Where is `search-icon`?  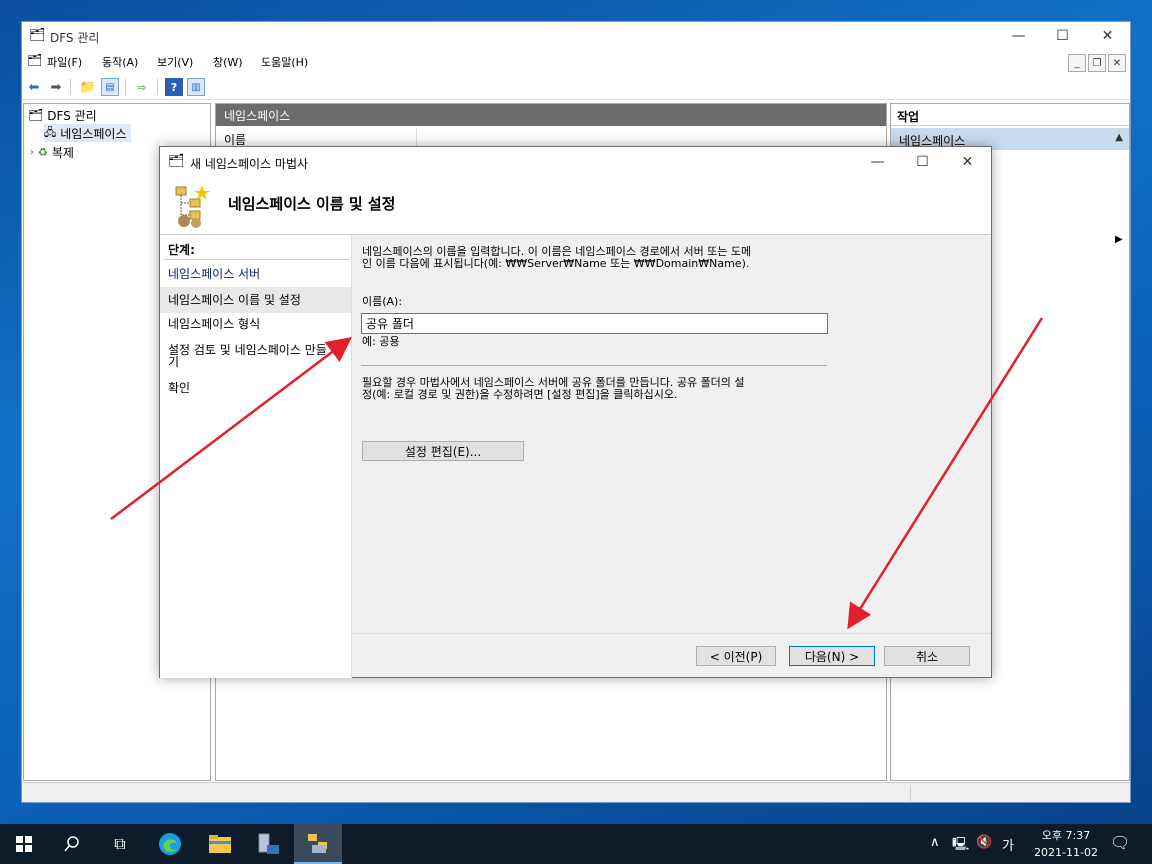 search-icon is located at coordinates (72, 844).